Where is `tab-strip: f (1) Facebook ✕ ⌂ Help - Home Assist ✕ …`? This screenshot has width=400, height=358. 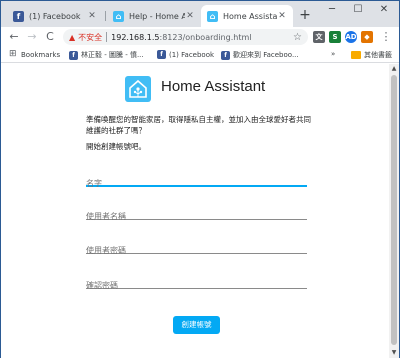 tab-strip: f (1) Facebook ✕ ⌂ Help - Home Assist ✕ … is located at coordinates (200, 14).